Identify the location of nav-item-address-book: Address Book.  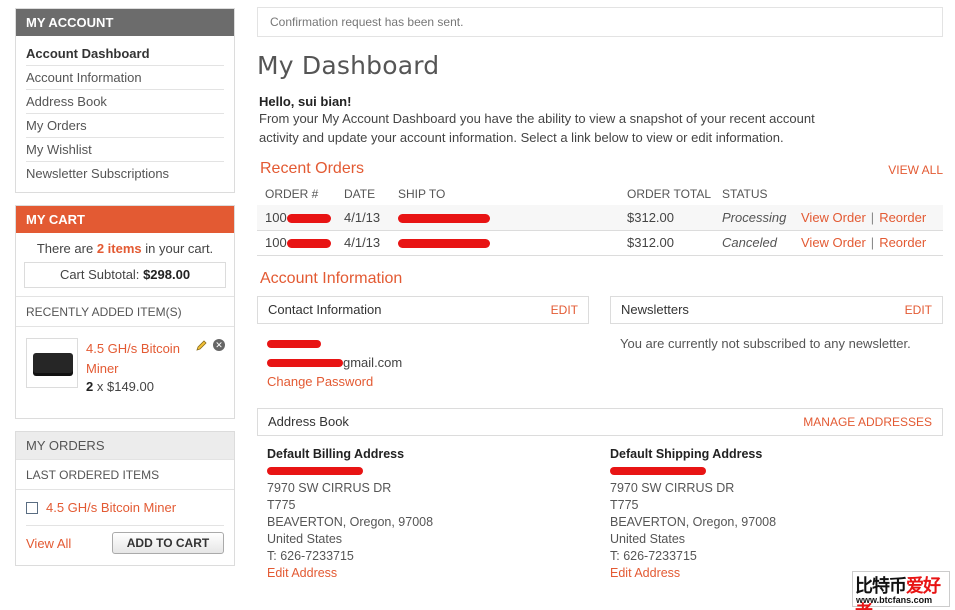
(125, 102).